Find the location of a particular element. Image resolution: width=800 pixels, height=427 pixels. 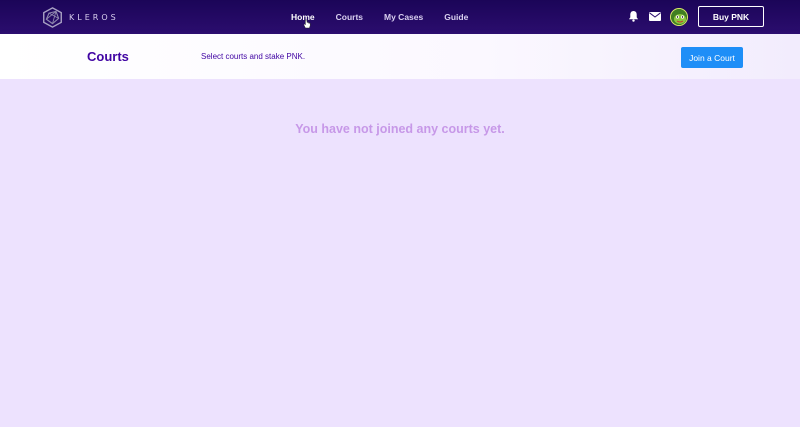

join-court-button: Join a Court is located at coordinates (712, 57).